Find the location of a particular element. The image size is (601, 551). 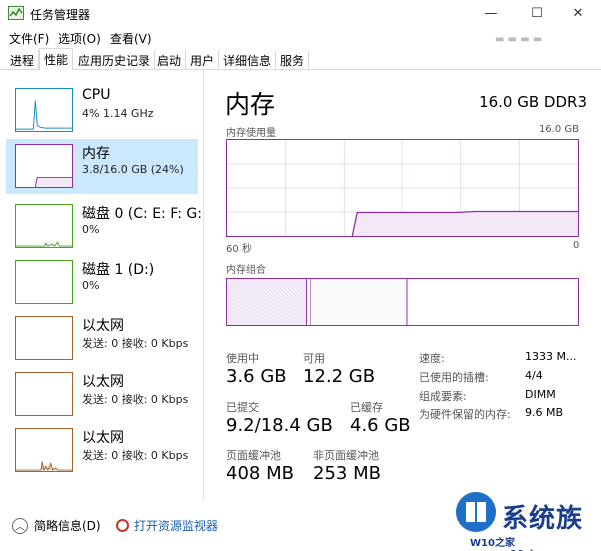

tab-processes: 进程 is located at coordinates (23, 60).